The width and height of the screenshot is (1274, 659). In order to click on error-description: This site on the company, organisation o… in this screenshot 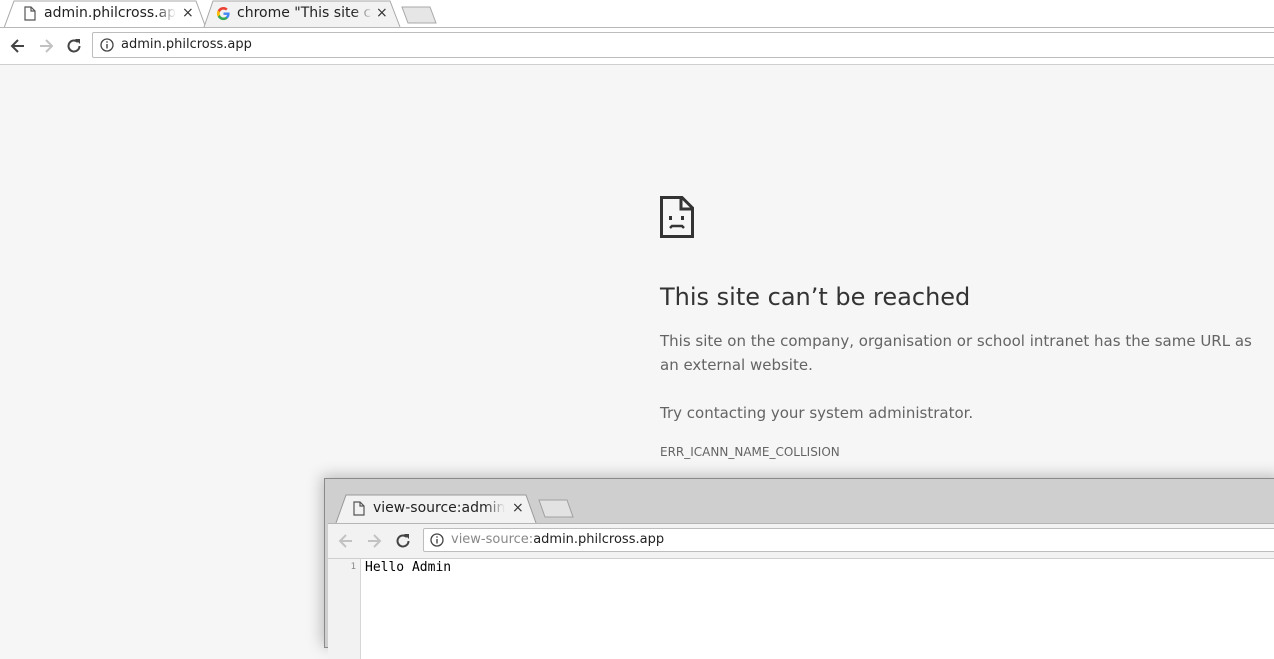, I will do `click(956, 353)`.